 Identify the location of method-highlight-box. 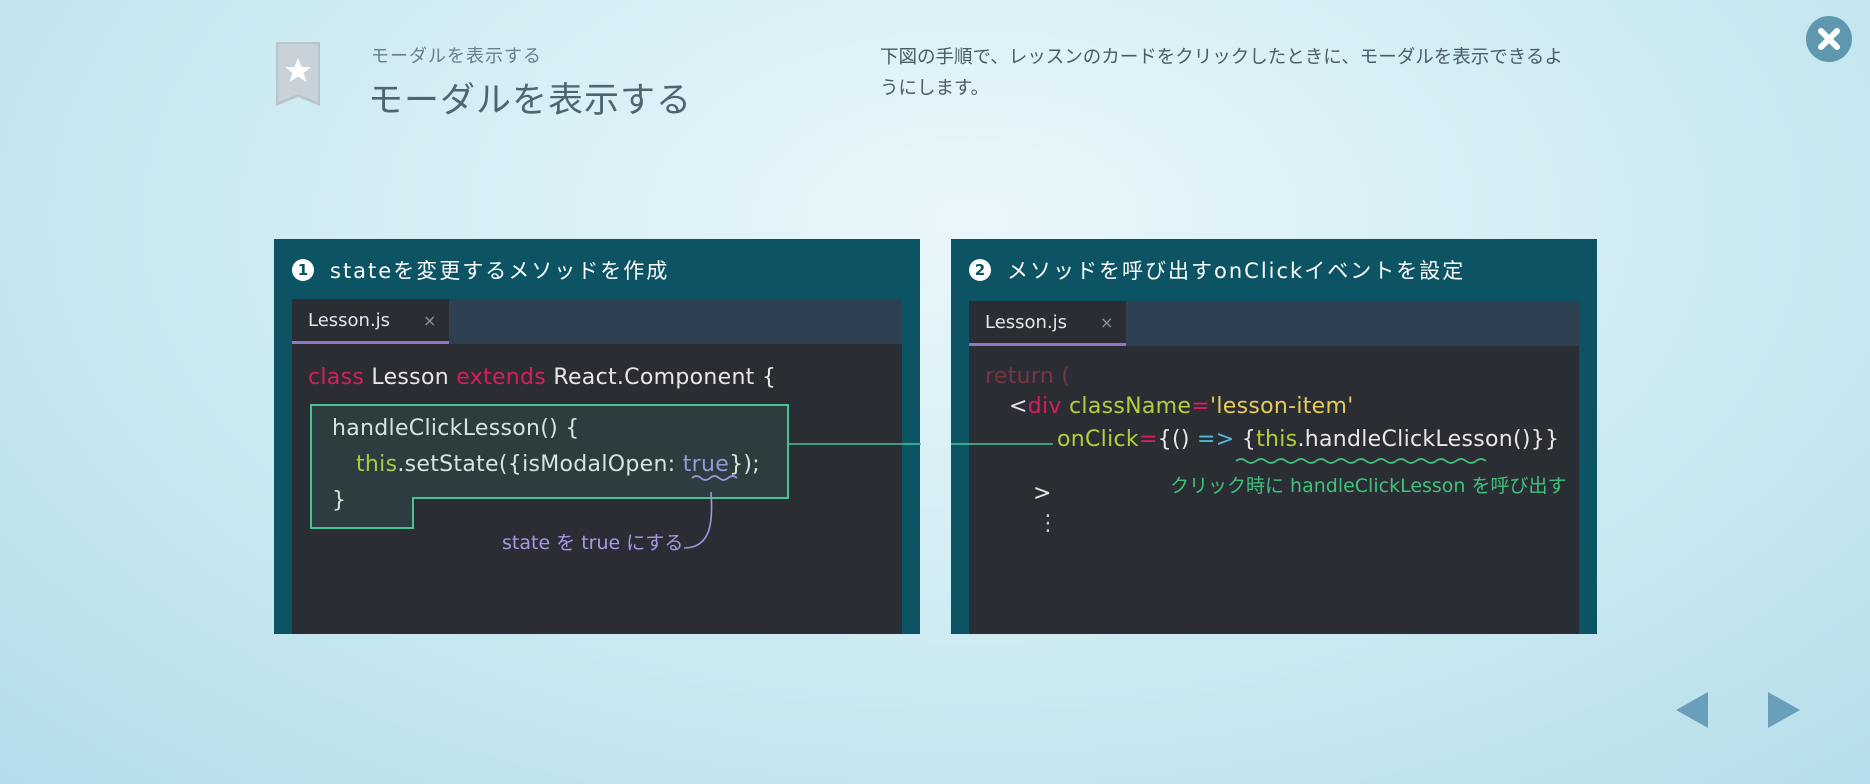
(549, 466).